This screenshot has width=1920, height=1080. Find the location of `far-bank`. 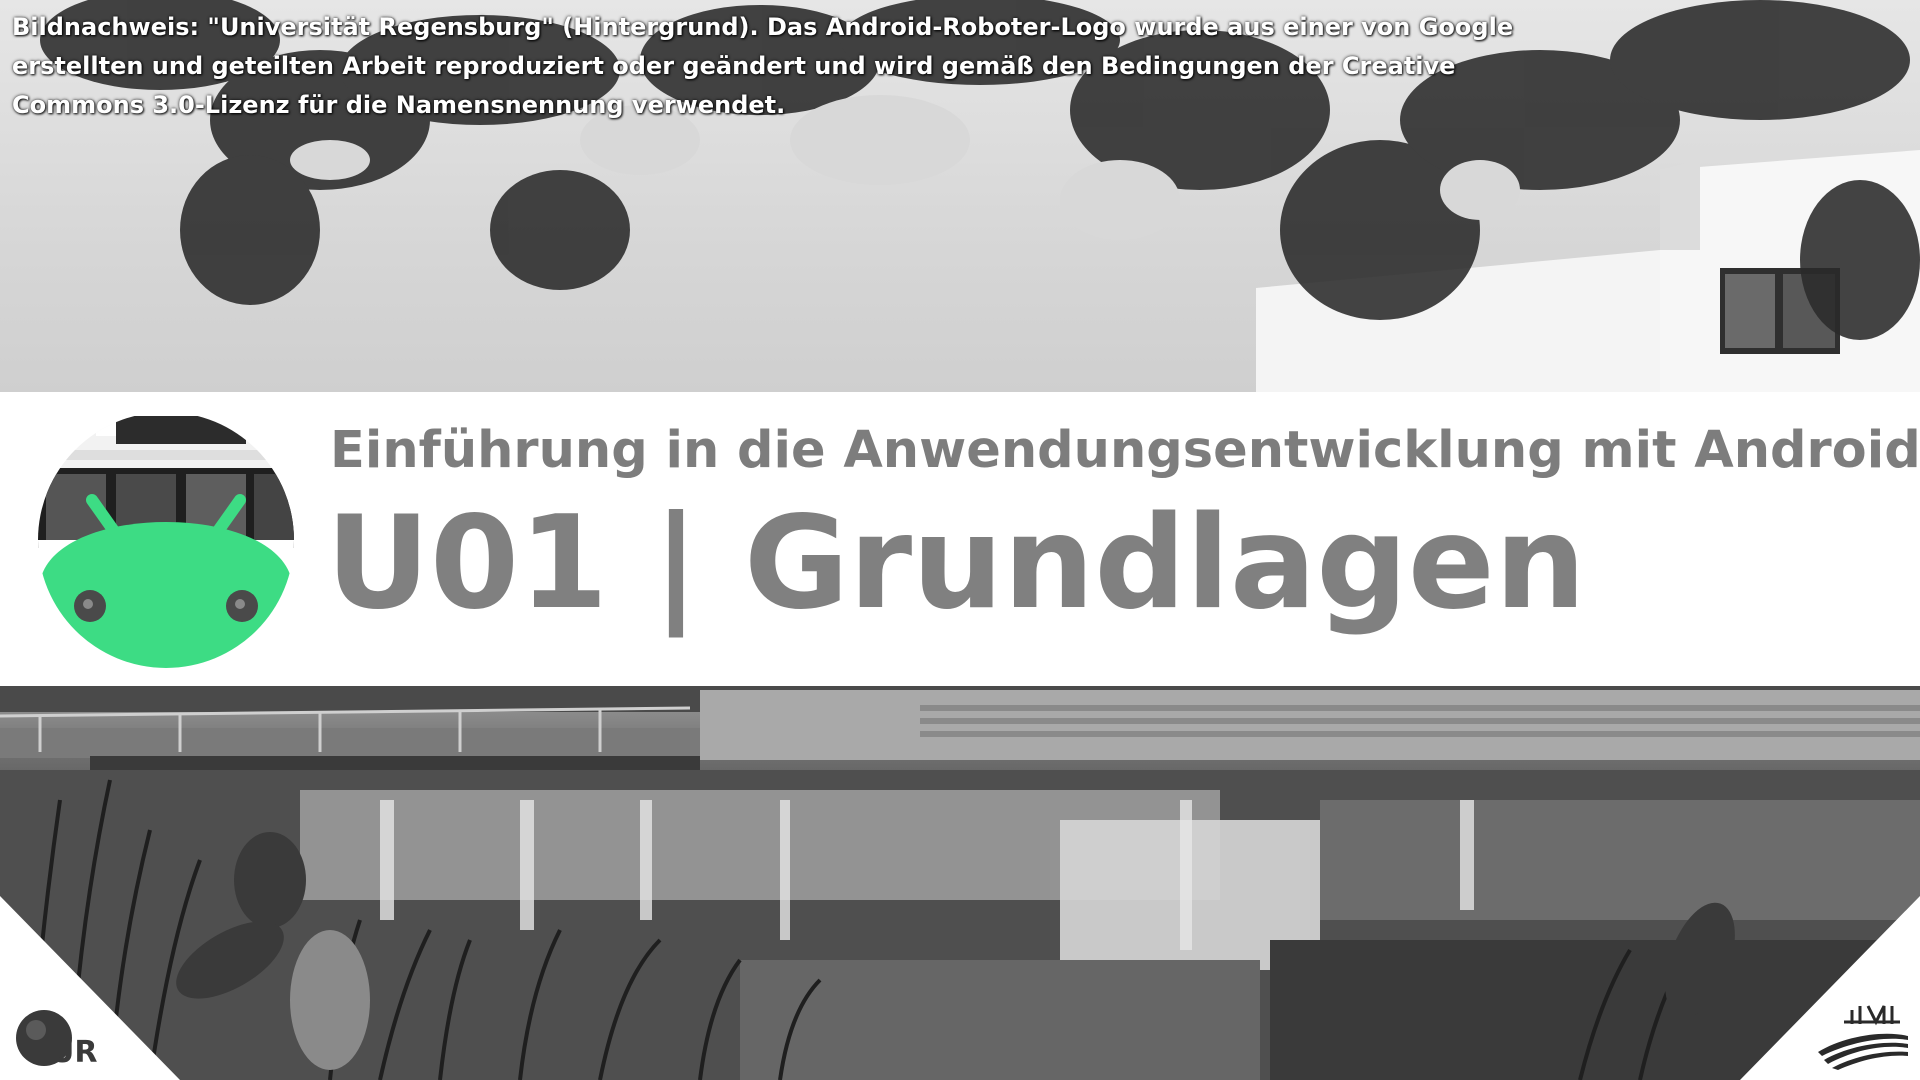

far-bank is located at coordinates (960, 734).